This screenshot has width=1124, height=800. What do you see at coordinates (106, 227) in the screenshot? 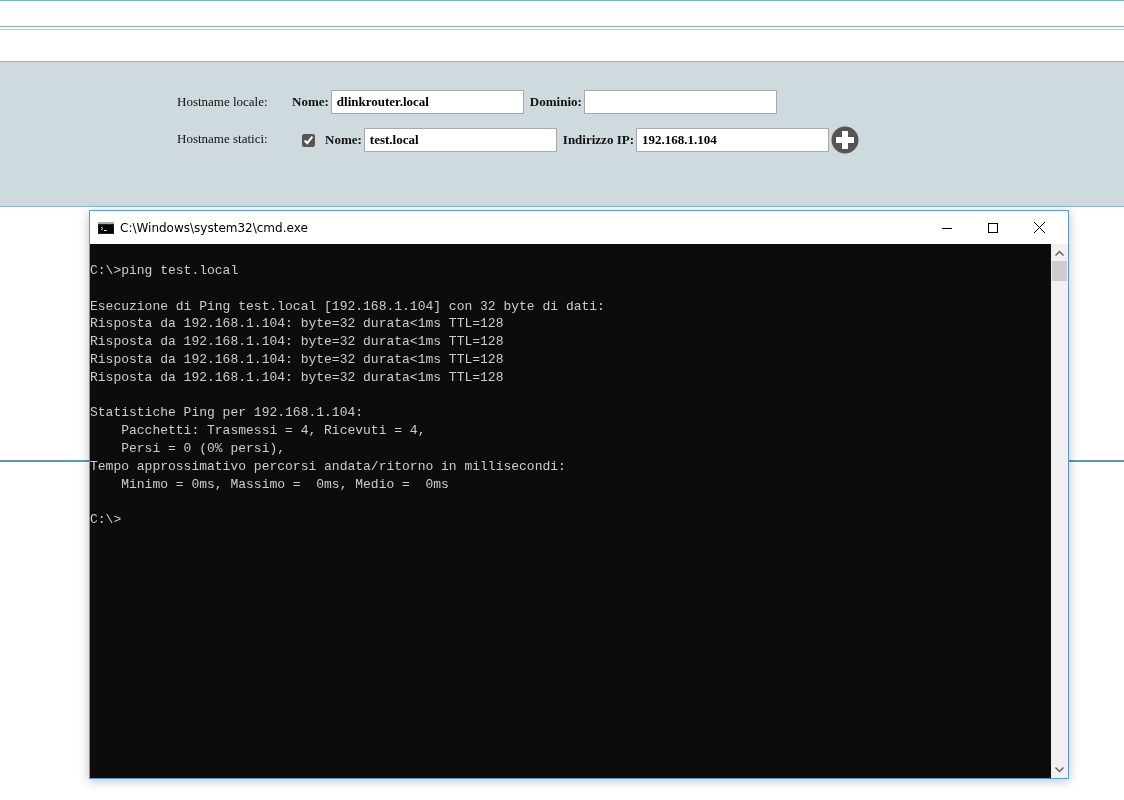
I see `terminal-icon` at bounding box center [106, 227].